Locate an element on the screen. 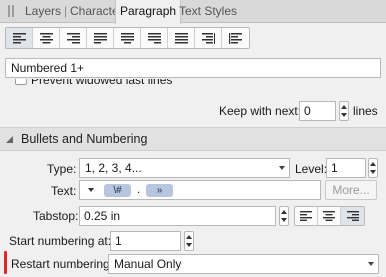 The height and width of the screenshot is (277, 386). justify-all-icon is located at coordinates (181, 37).